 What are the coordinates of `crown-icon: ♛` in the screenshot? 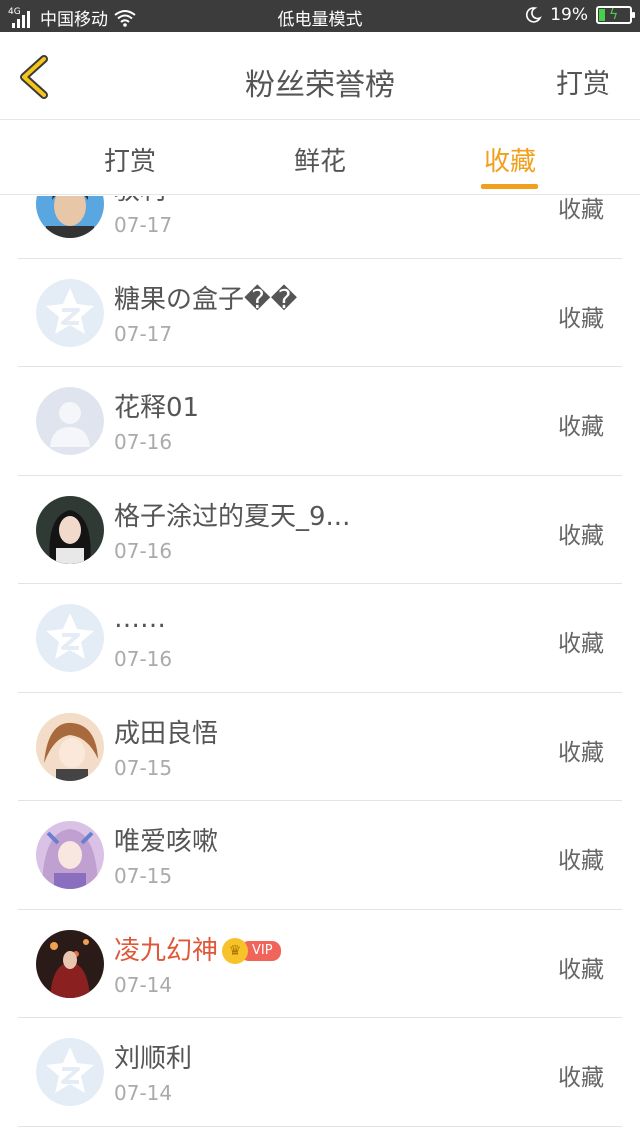 It's located at (235, 951).